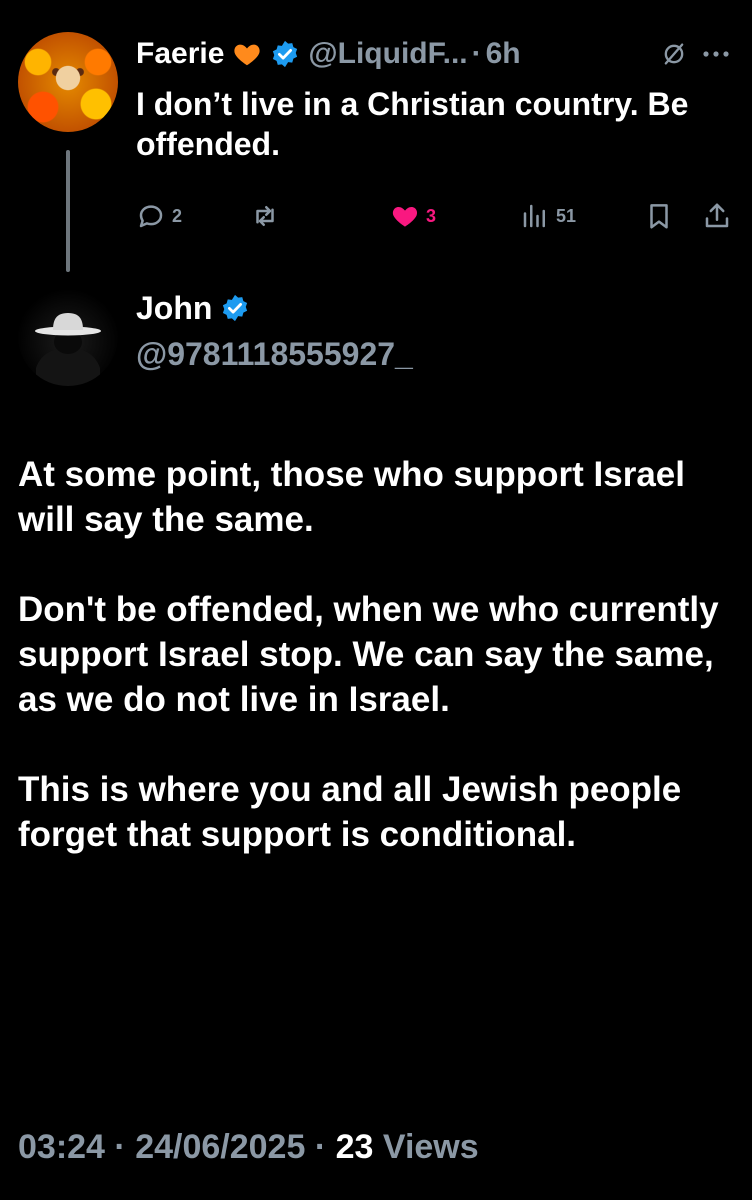 The width and height of the screenshot is (752, 1200). Describe the element at coordinates (430, 1147) in the screenshot. I see `views-label: Views` at that location.